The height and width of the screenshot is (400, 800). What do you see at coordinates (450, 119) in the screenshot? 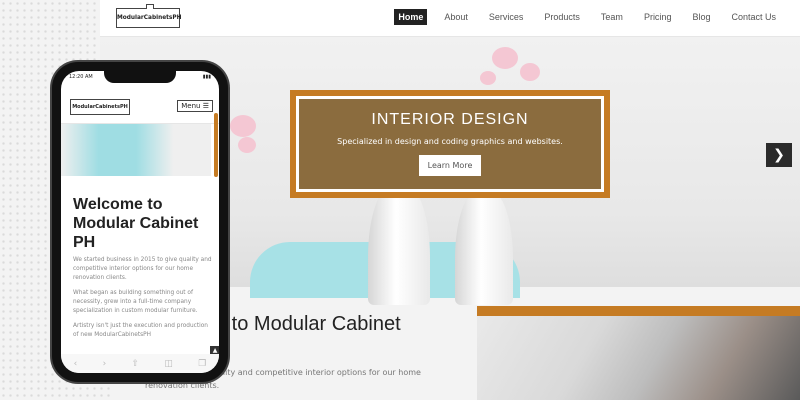
I see `hero-title: INTERIOR DESIGN` at bounding box center [450, 119].